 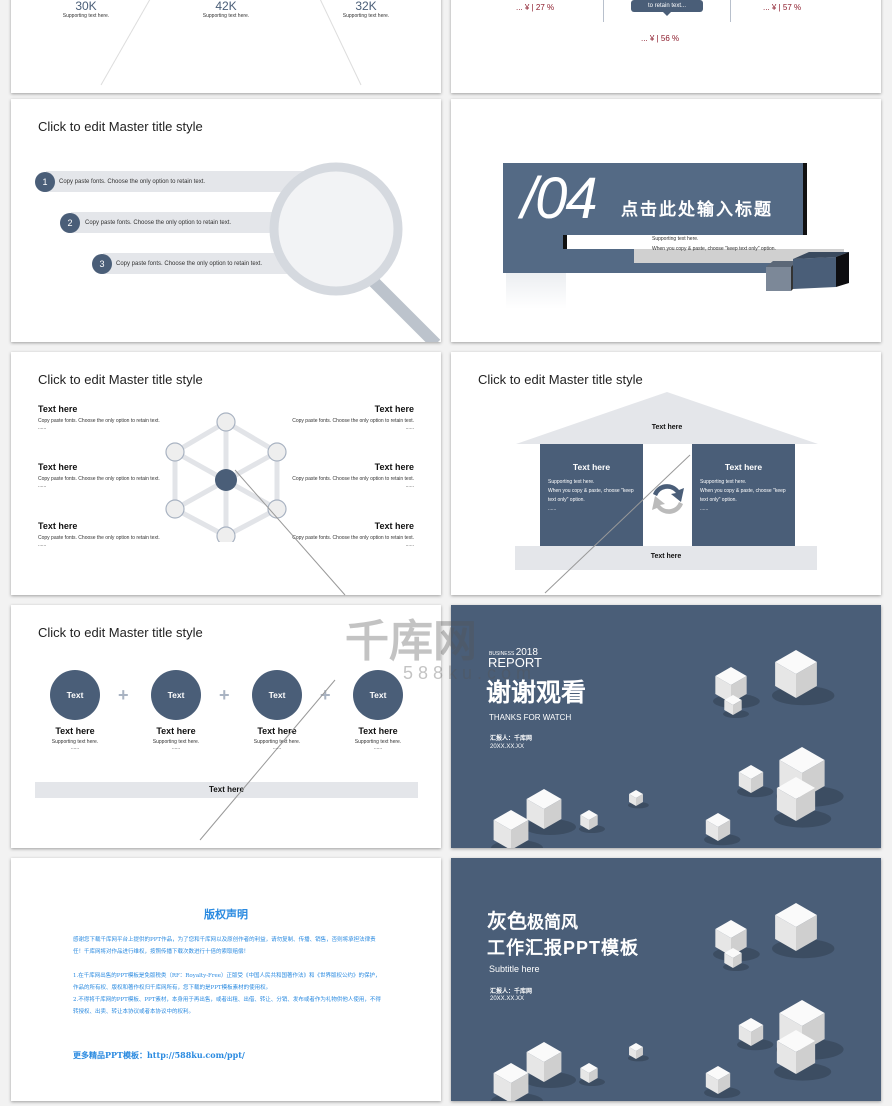 What do you see at coordinates (668, 499) in the screenshot?
I see `refresh-arrows-icon` at bounding box center [668, 499].